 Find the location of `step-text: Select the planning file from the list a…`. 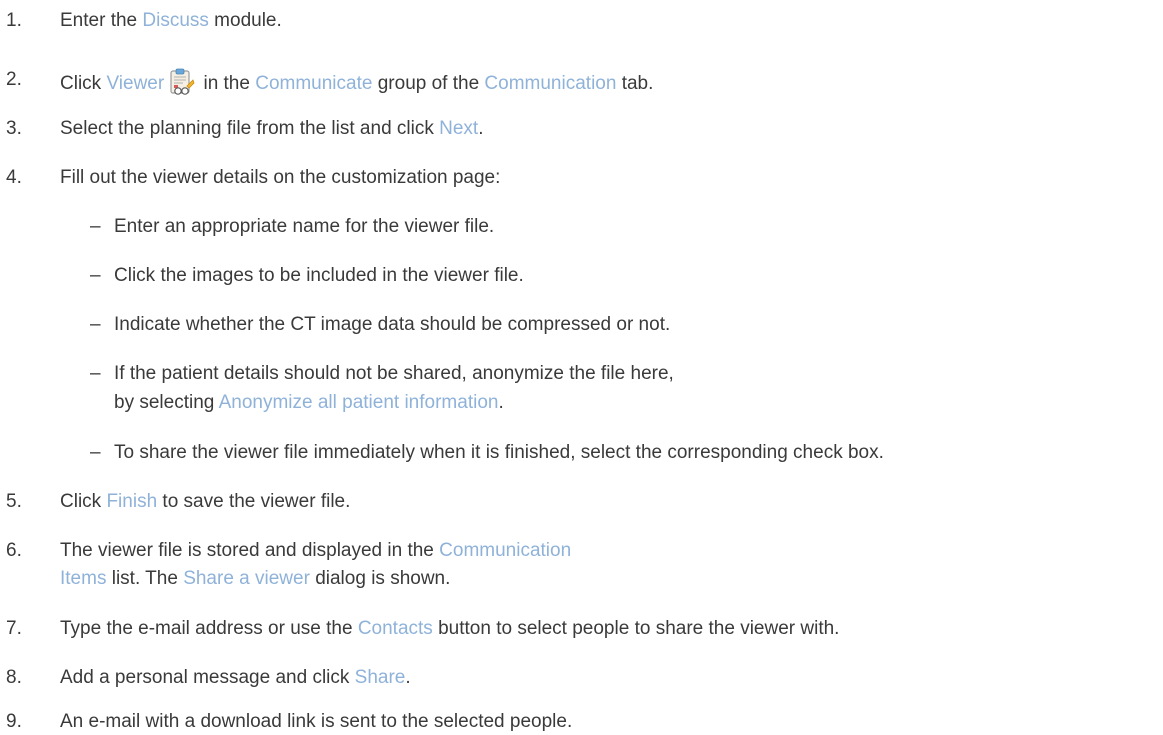

step-text: Select the planning file from the list a… is located at coordinates (272, 128).